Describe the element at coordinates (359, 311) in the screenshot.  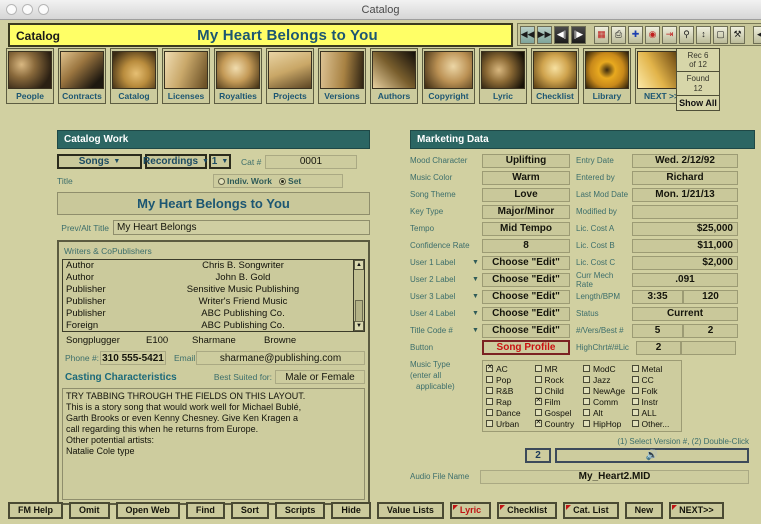
I see `scrollbar-thumb` at that location.